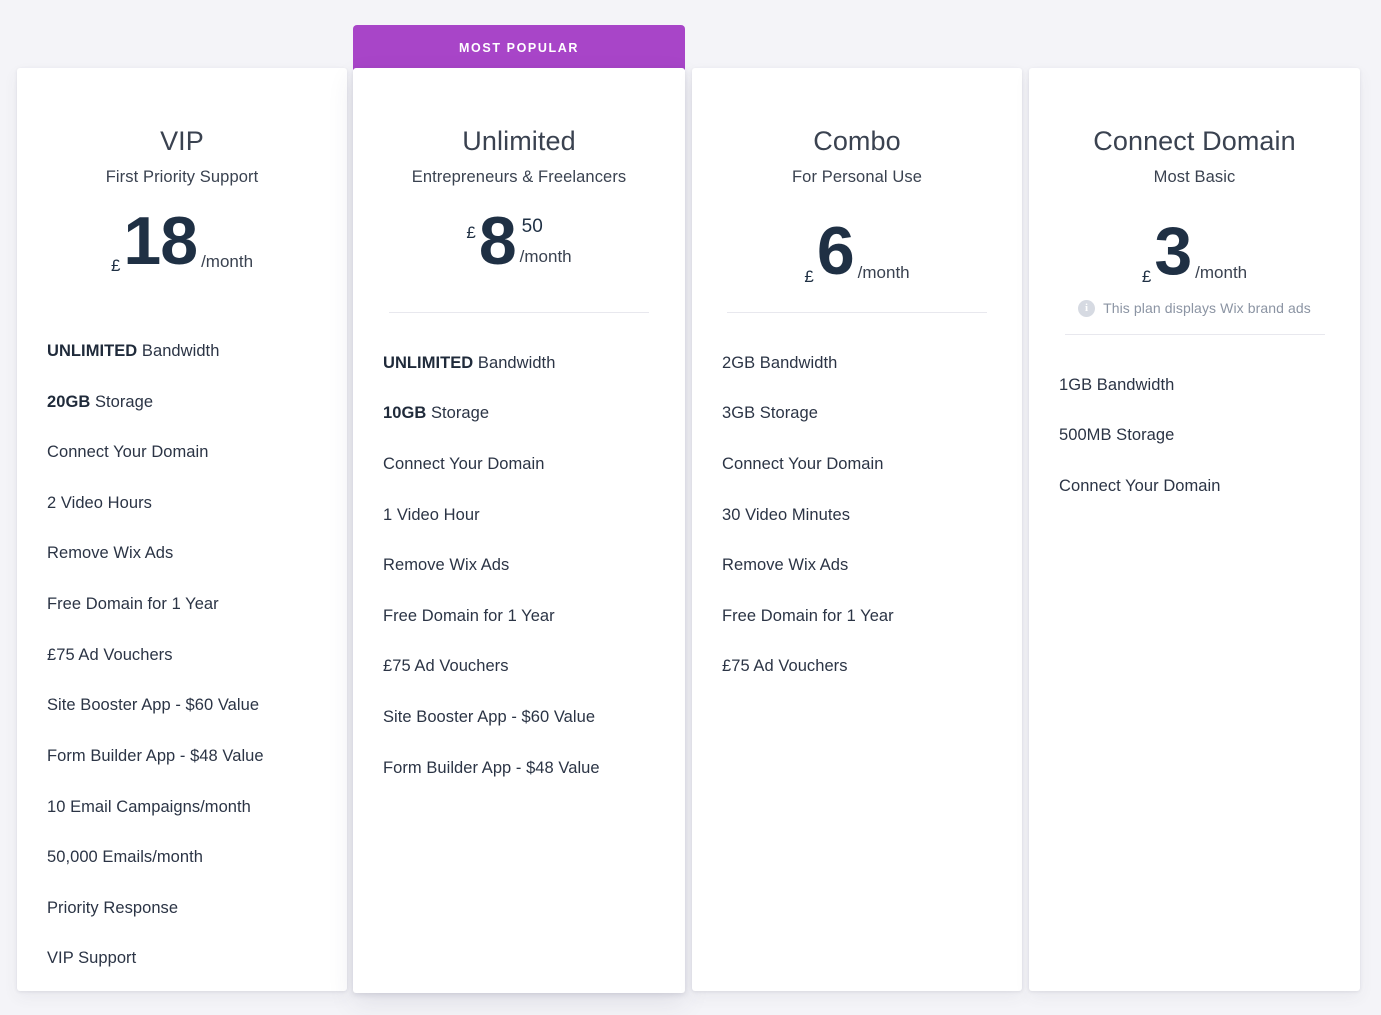 This screenshot has width=1381, height=1015. I want to click on plan-name: VIP, so click(182, 141).